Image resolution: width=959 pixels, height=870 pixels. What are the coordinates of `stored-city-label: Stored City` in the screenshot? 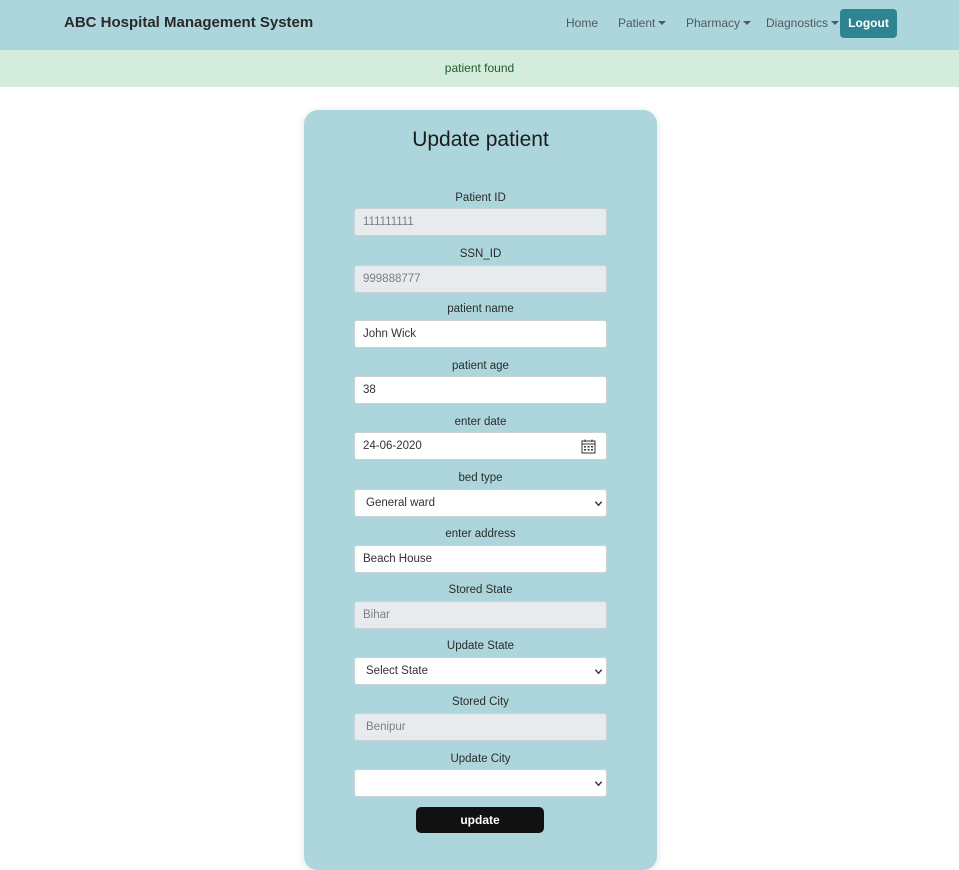 It's located at (480, 702).